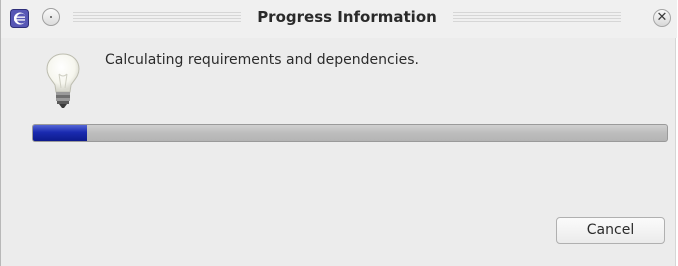 The image size is (678, 266). What do you see at coordinates (537, 18) in the screenshot?
I see `title-decoration-right` at bounding box center [537, 18].